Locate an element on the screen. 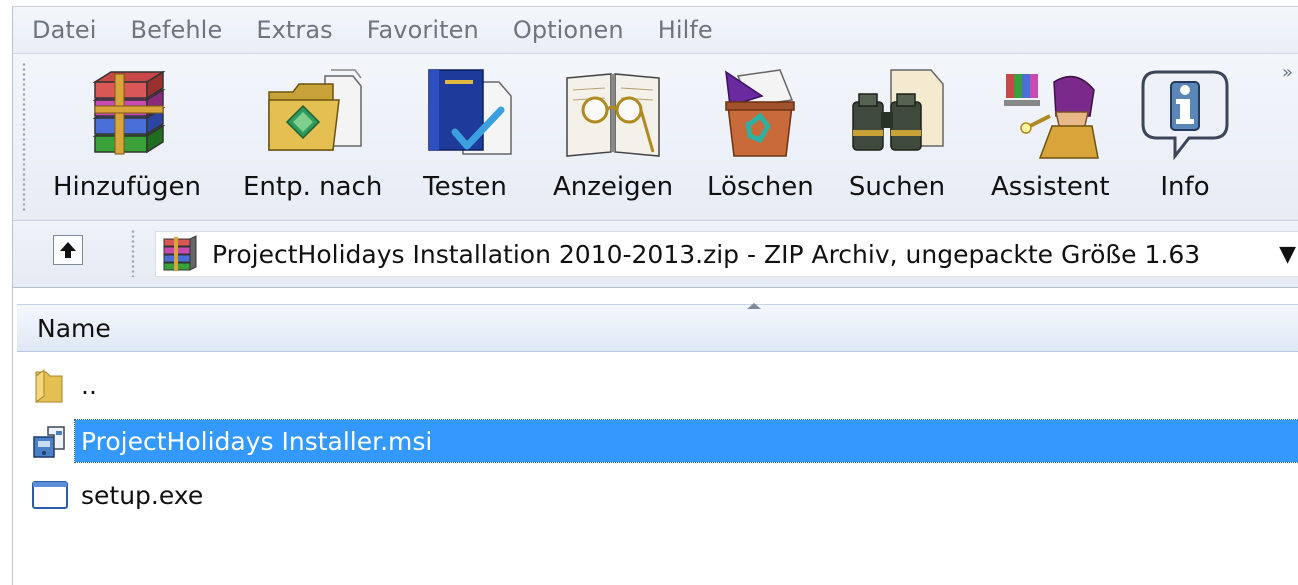 The width and height of the screenshot is (1298, 585). delete-button: Löschen is located at coordinates (760, 134).